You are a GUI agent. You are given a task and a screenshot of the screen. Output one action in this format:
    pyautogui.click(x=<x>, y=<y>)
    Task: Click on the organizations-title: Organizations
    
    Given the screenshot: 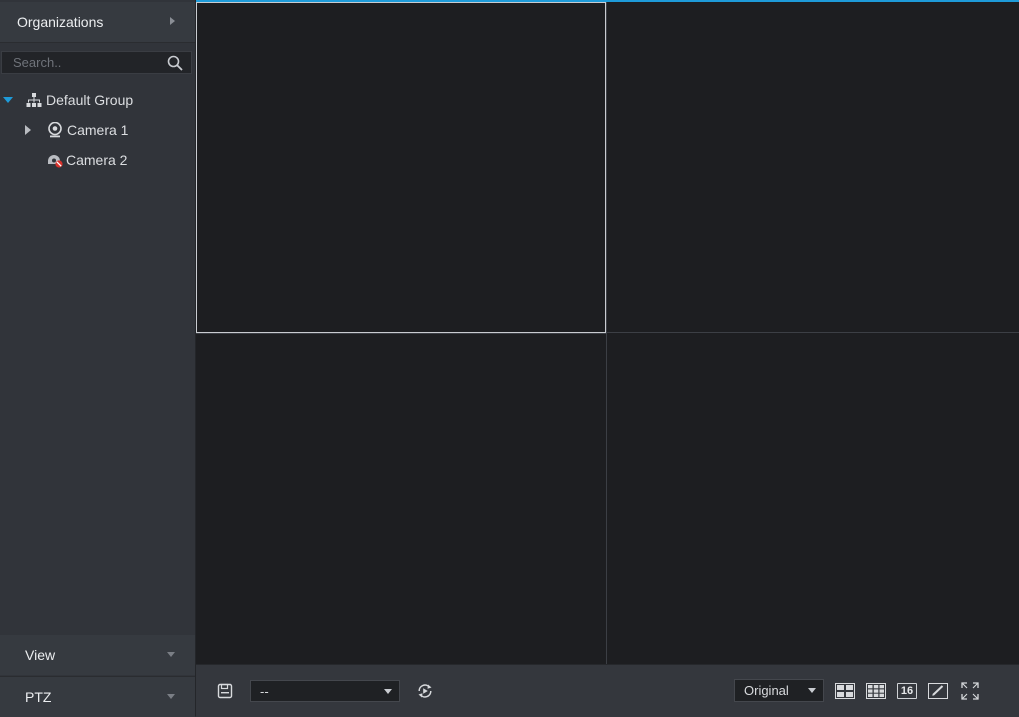 What is the action you would take?
    pyautogui.click(x=60, y=22)
    